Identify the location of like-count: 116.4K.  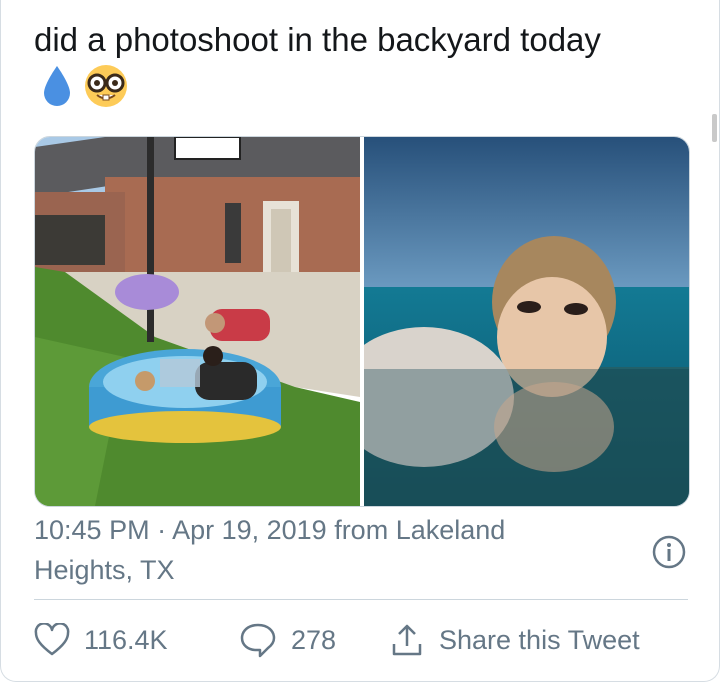
(126, 639).